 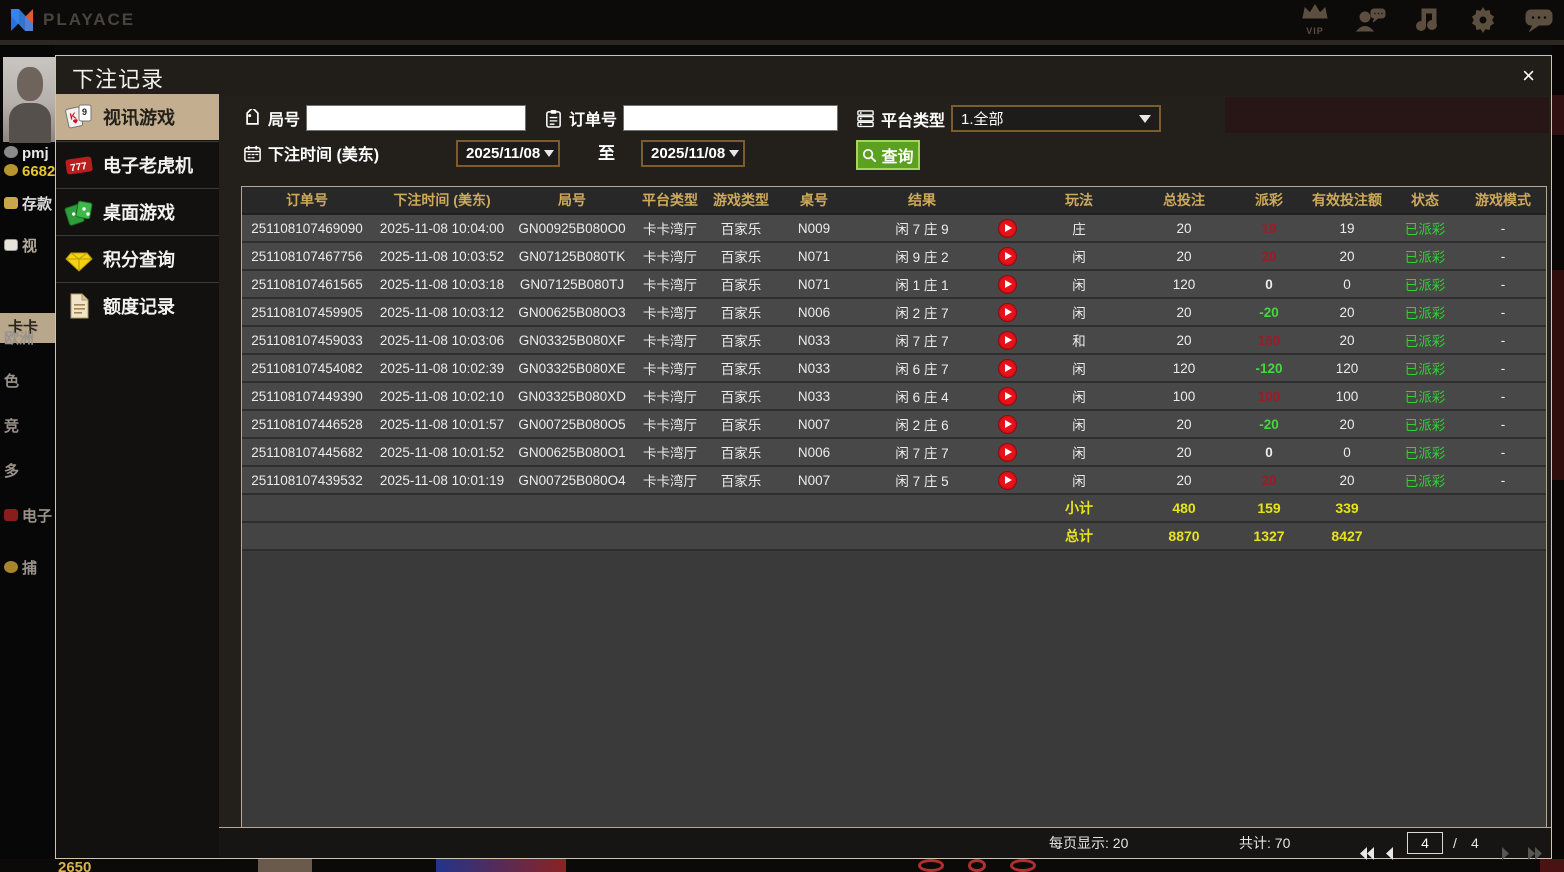 What do you see at coordinates (1425, 843) in the screenshot?
I see `page-number-input` at bounding box center [1425, 843].